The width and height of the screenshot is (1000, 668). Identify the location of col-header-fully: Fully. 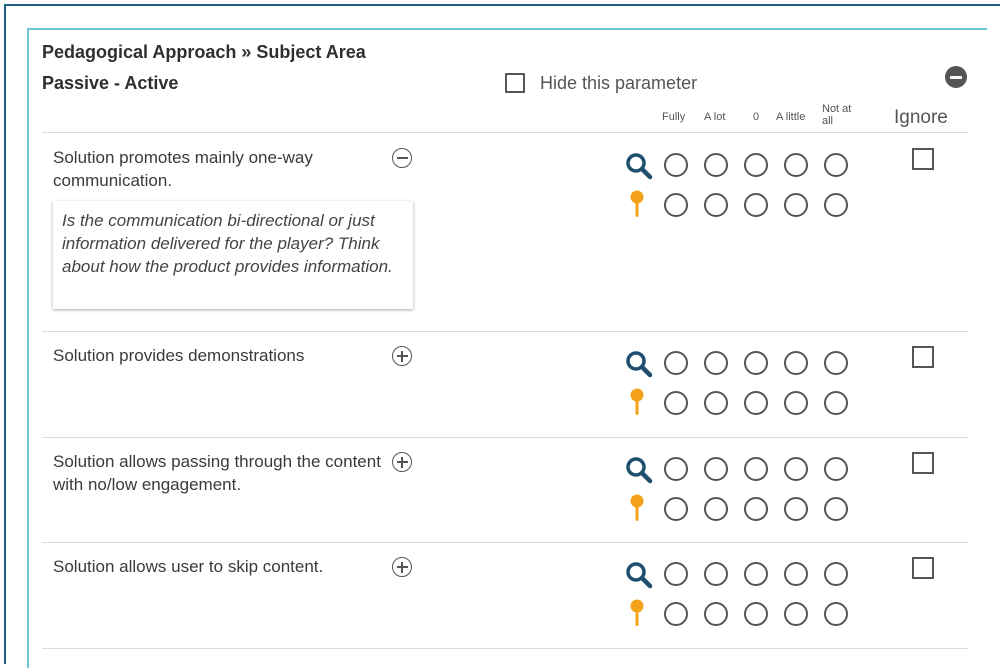
(674, 117).